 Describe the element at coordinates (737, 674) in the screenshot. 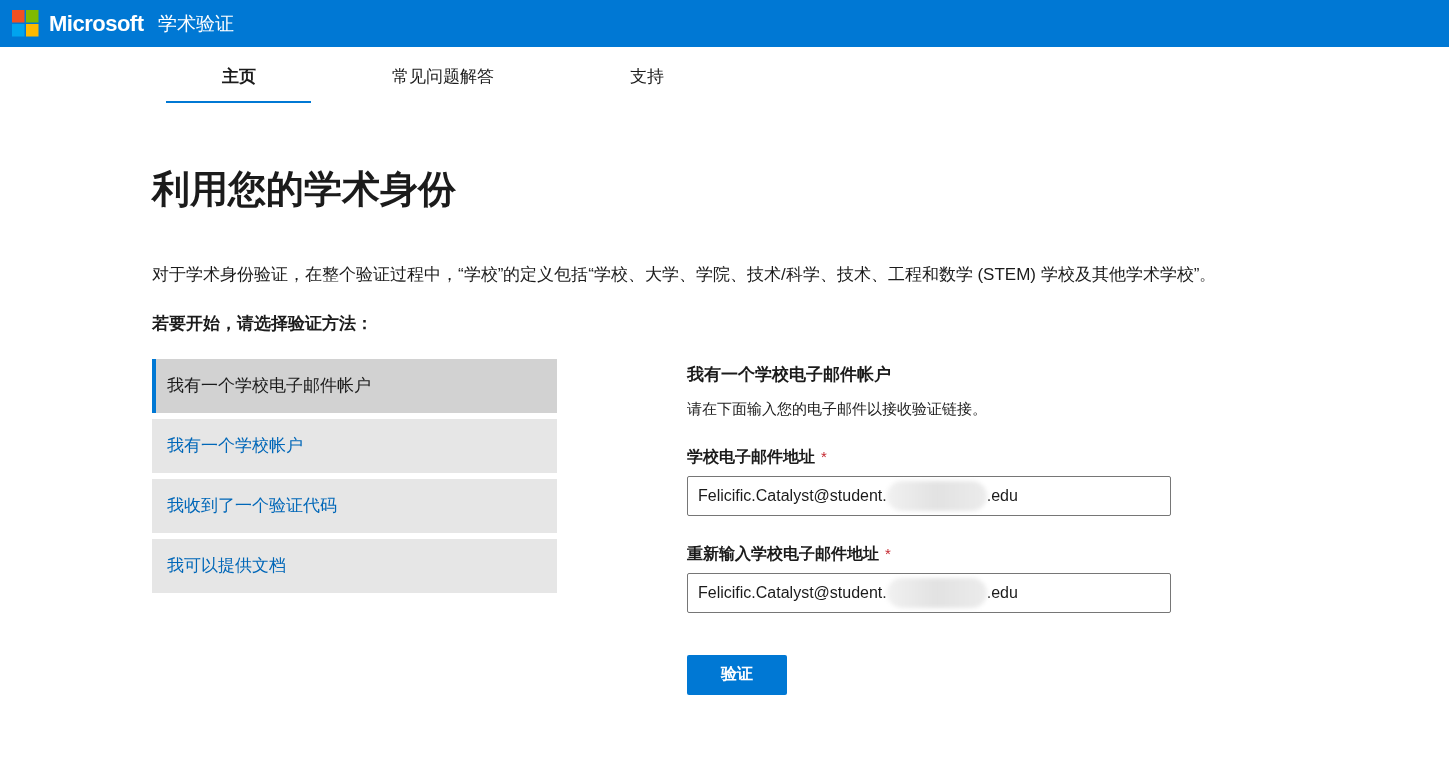

I see `verify-button: 验证` at that location.